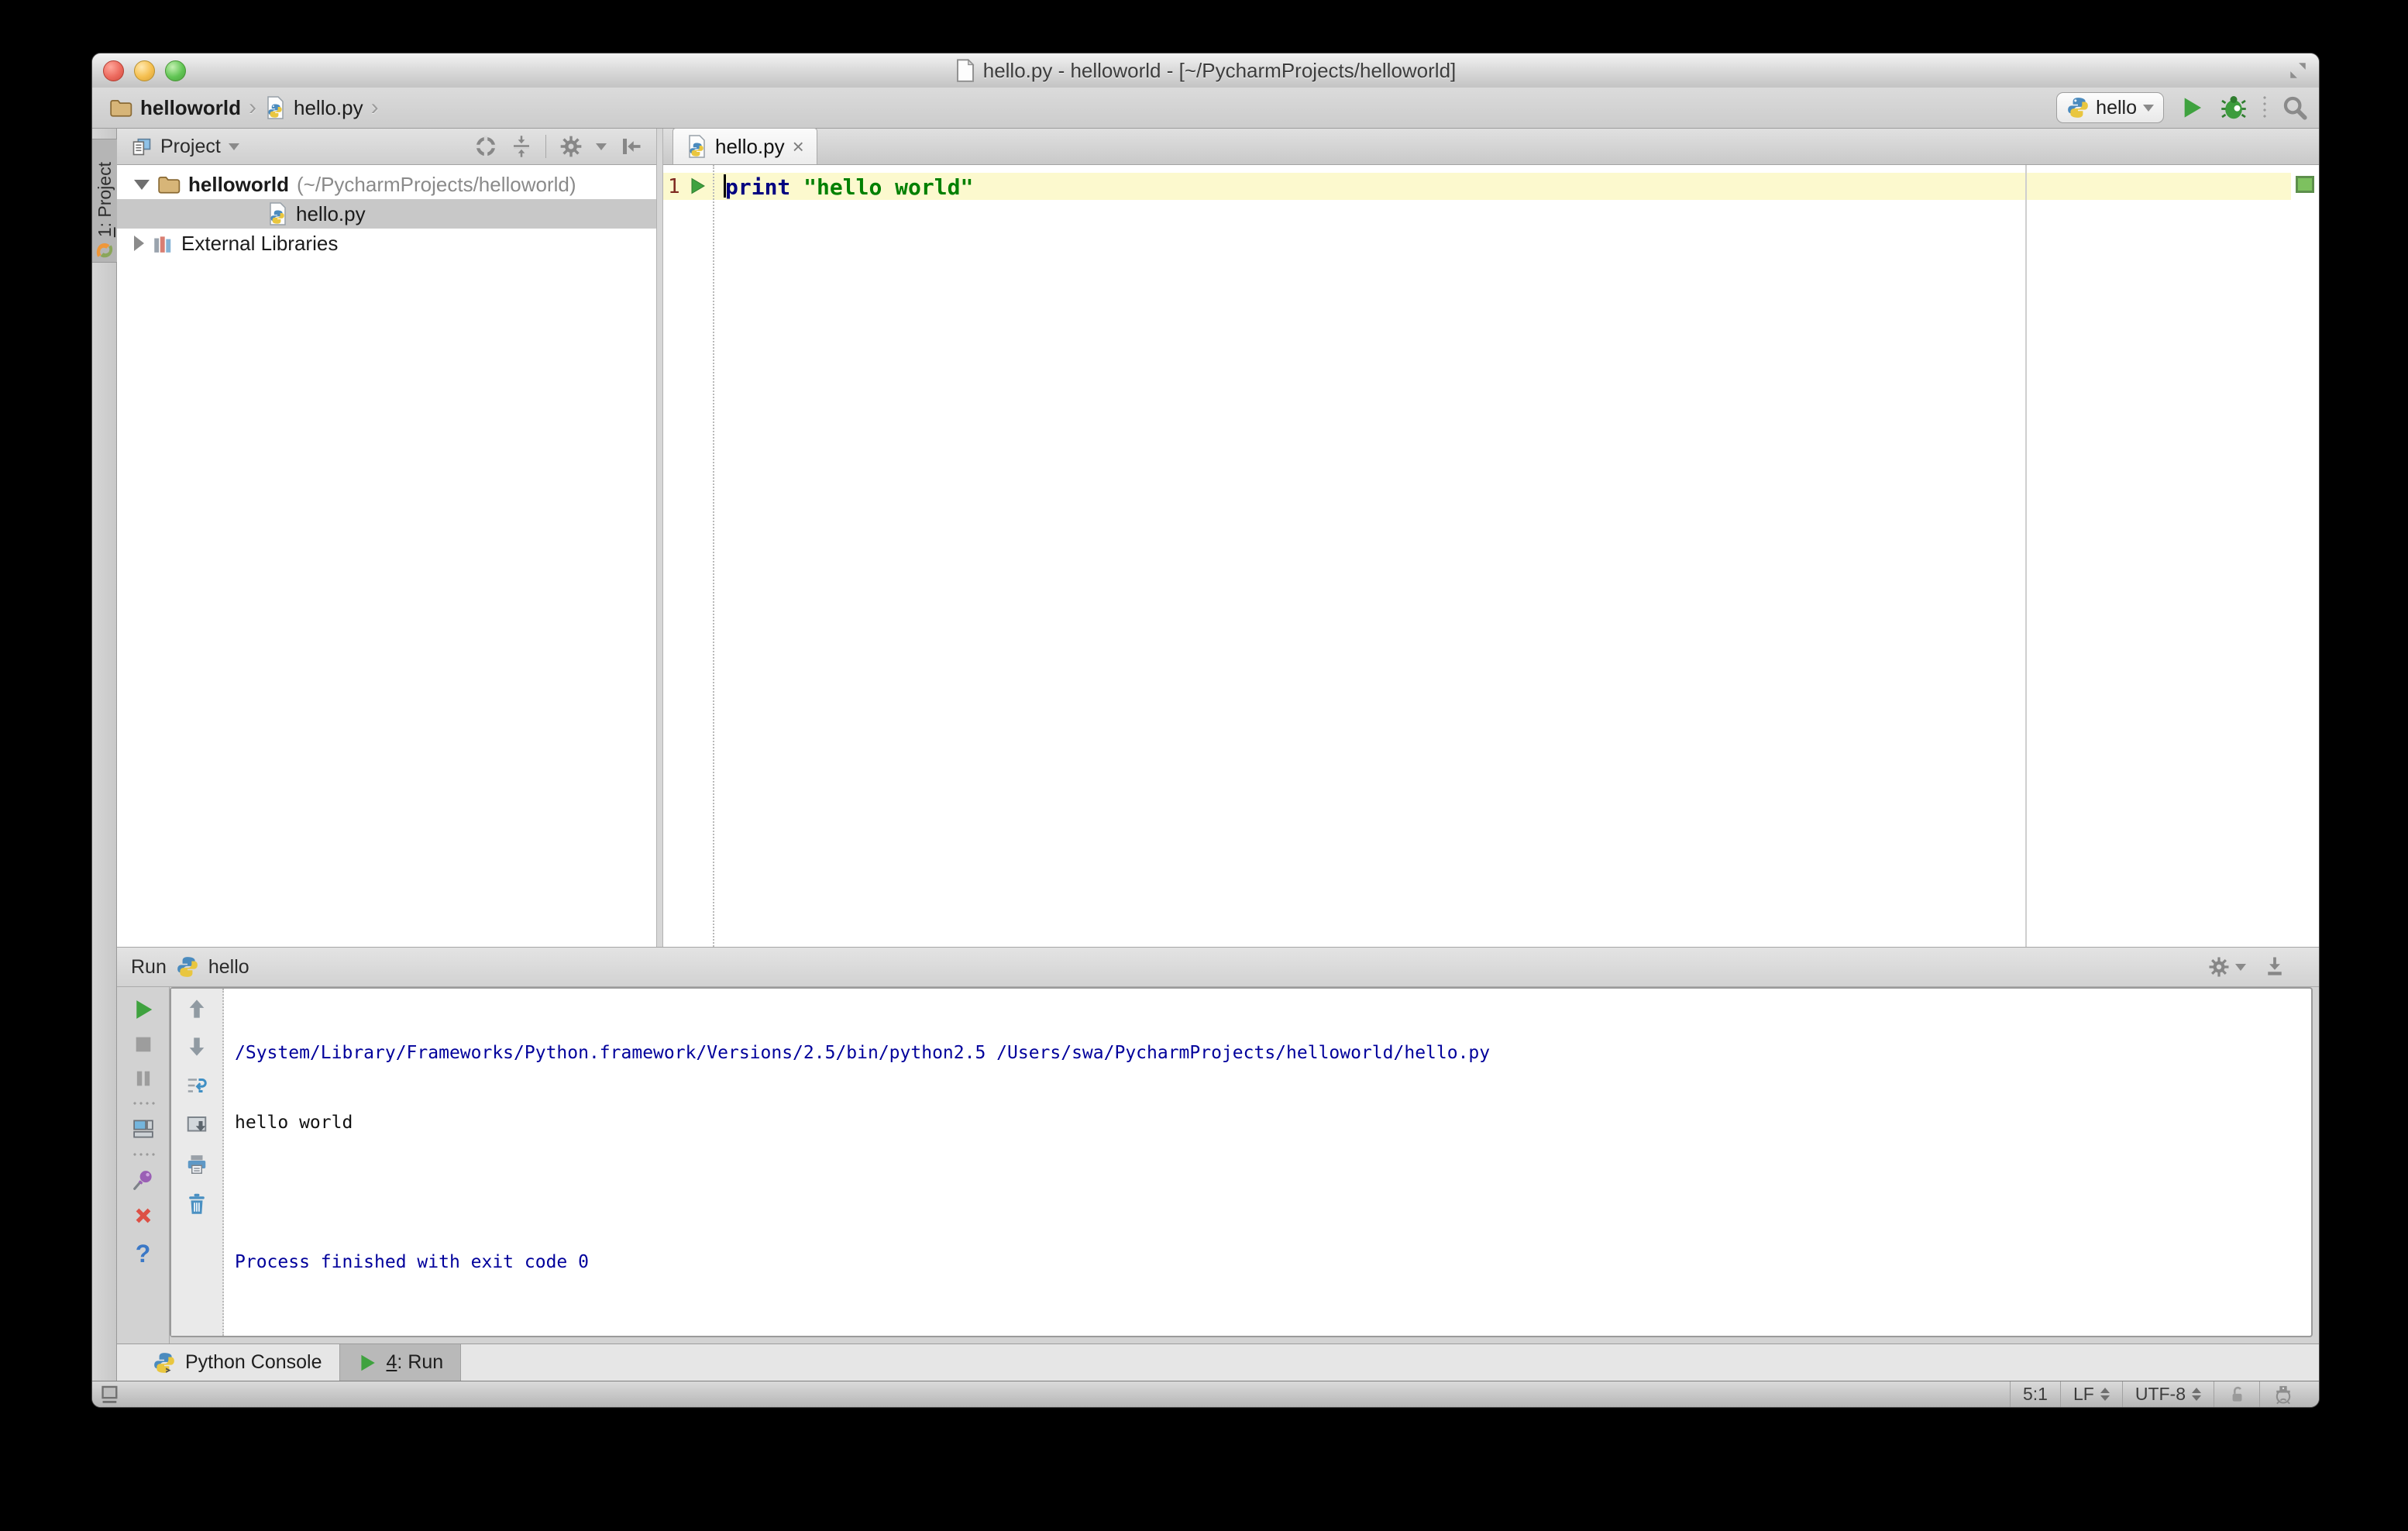 The image size is (2408, 1531). Describe the element at coordinates (697, 186) in the screenshot. I see `run-line-icon` at that location.